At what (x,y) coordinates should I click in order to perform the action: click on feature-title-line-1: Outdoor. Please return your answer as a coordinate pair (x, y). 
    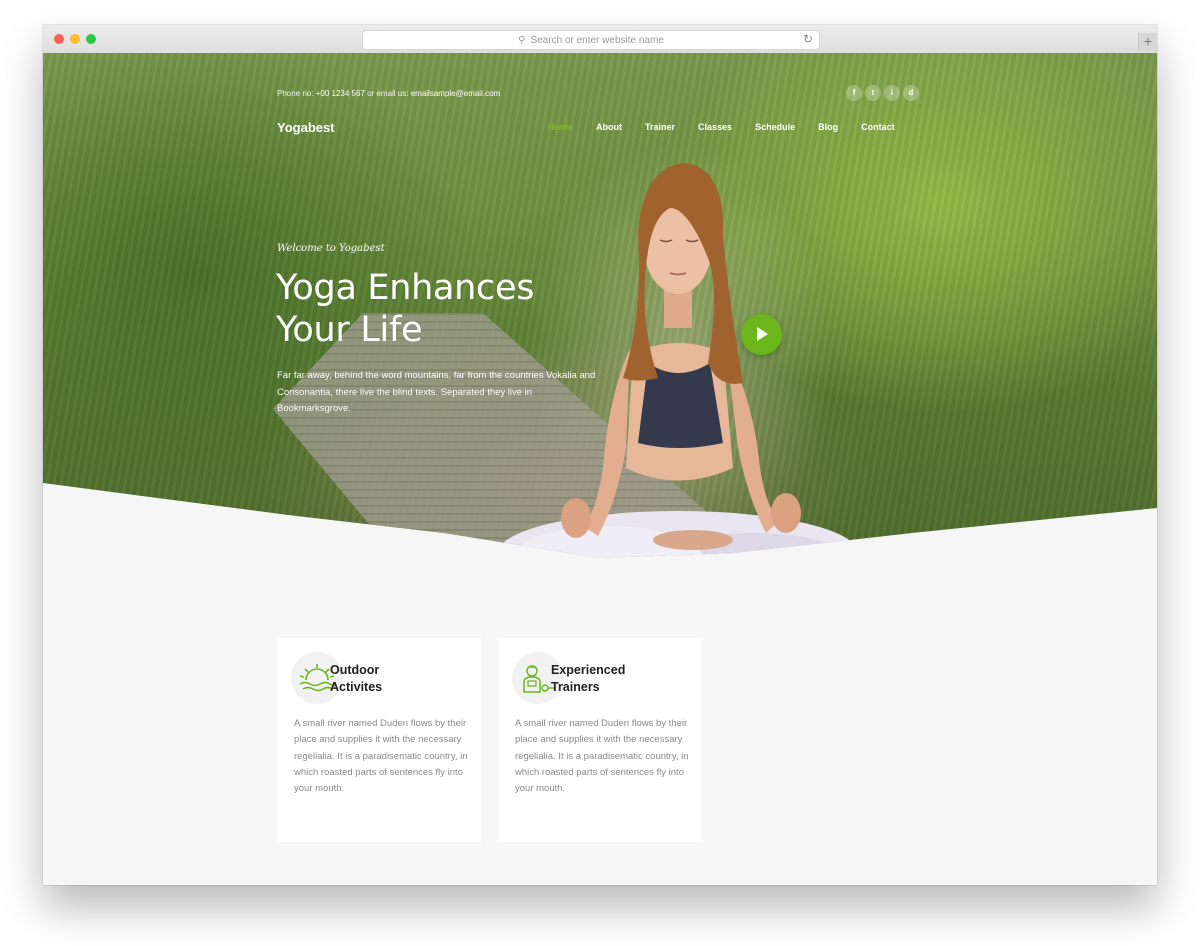
    Looking at the image, I should click on (355, 670).